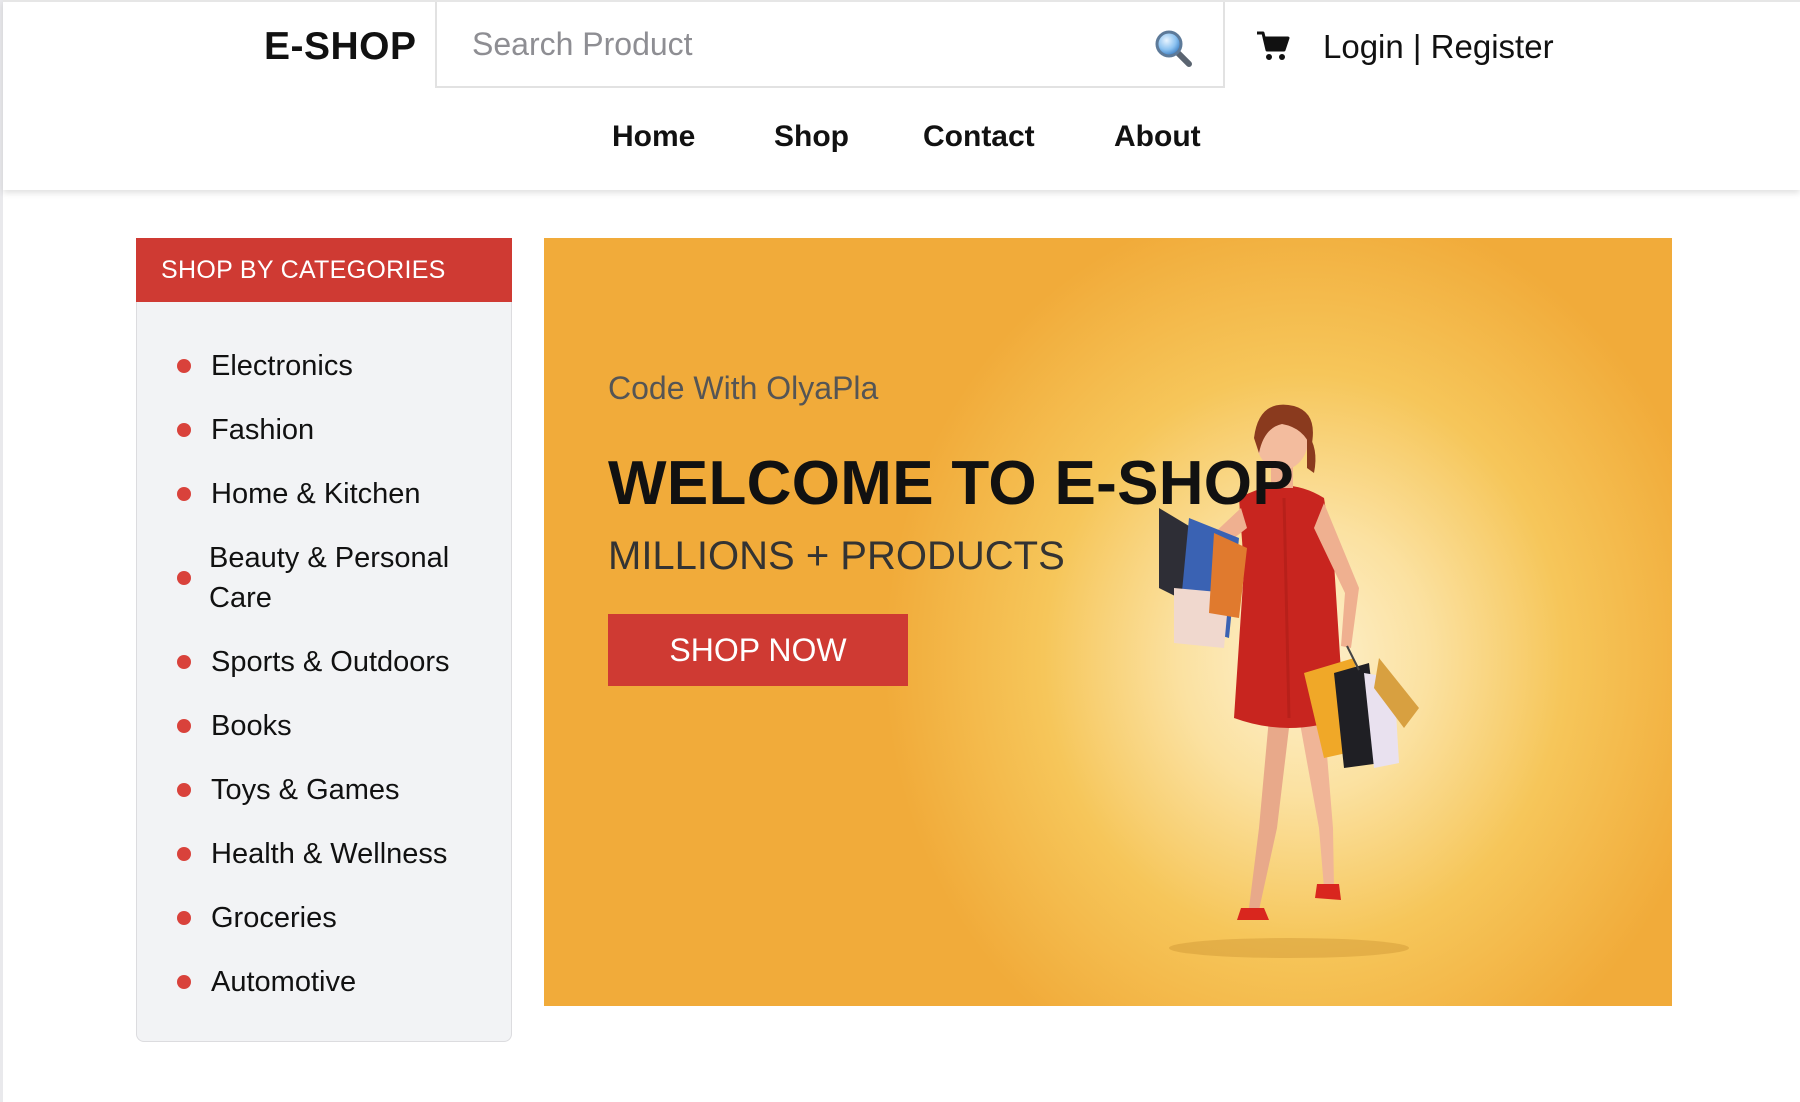  Describe the element at coordinates (329, 854) in the screenshot. I see `category-label: Health & Wellness` at that location.